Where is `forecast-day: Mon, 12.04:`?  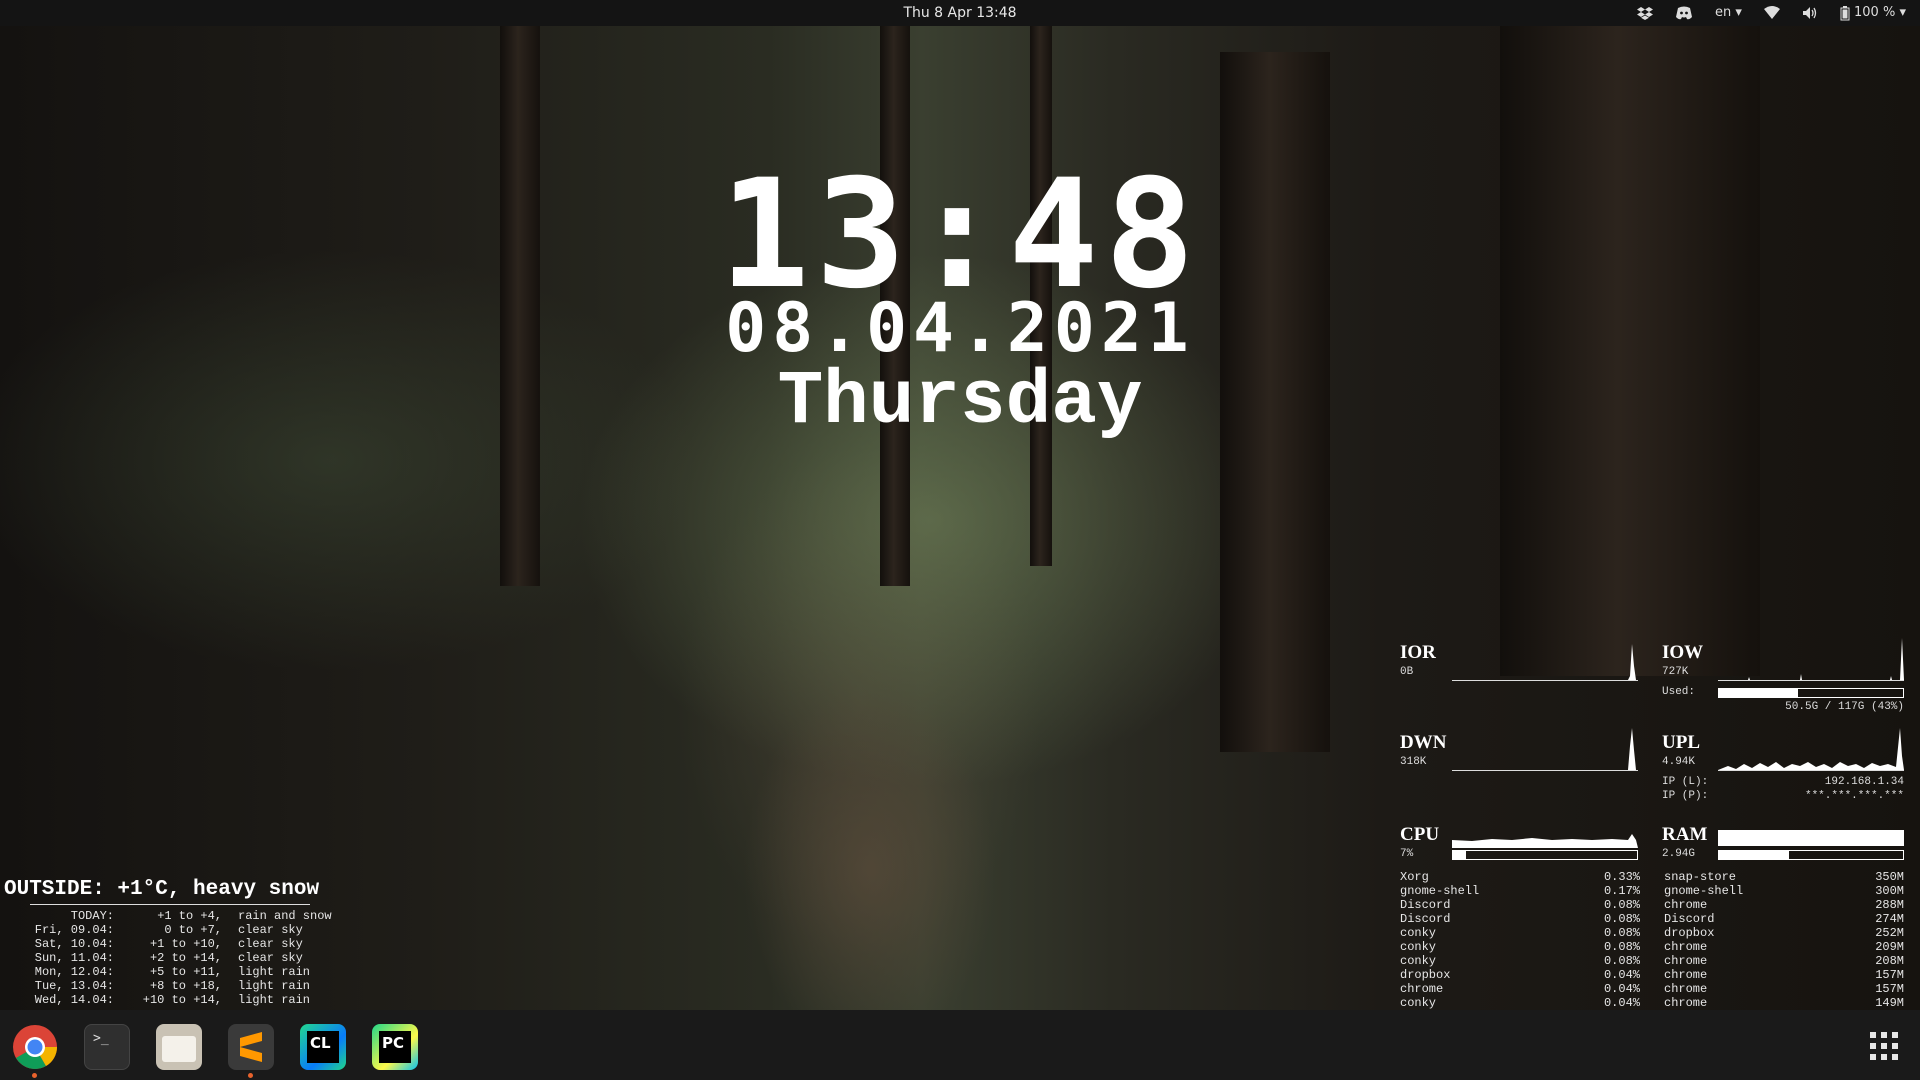 forecast-day: Mon, 12.04: is located at coordinates (74, 972).